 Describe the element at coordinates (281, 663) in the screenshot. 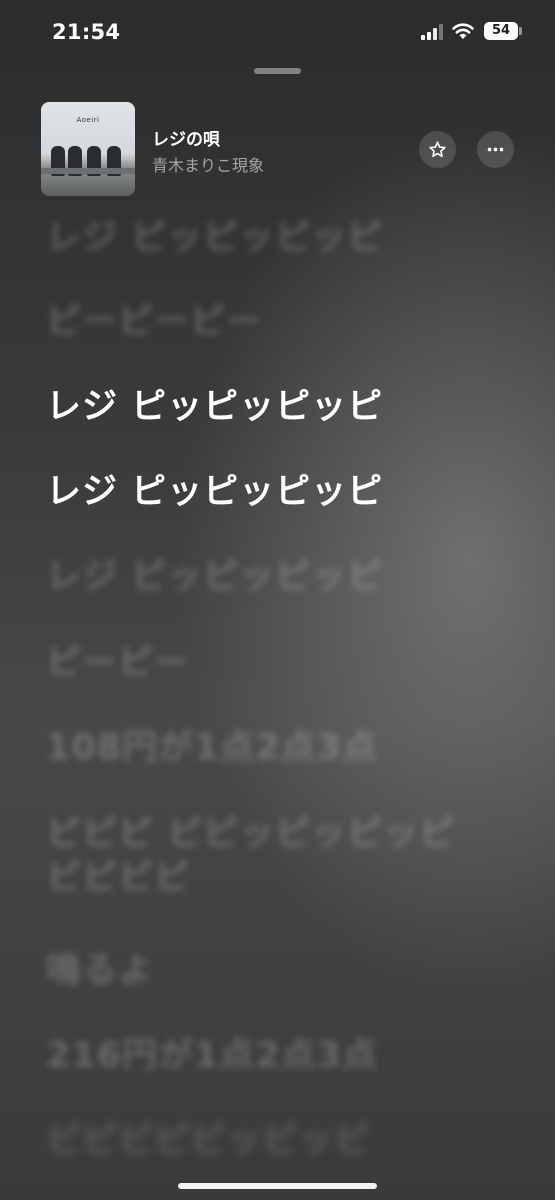

I see `lyric-line: ピーピー` at that location.